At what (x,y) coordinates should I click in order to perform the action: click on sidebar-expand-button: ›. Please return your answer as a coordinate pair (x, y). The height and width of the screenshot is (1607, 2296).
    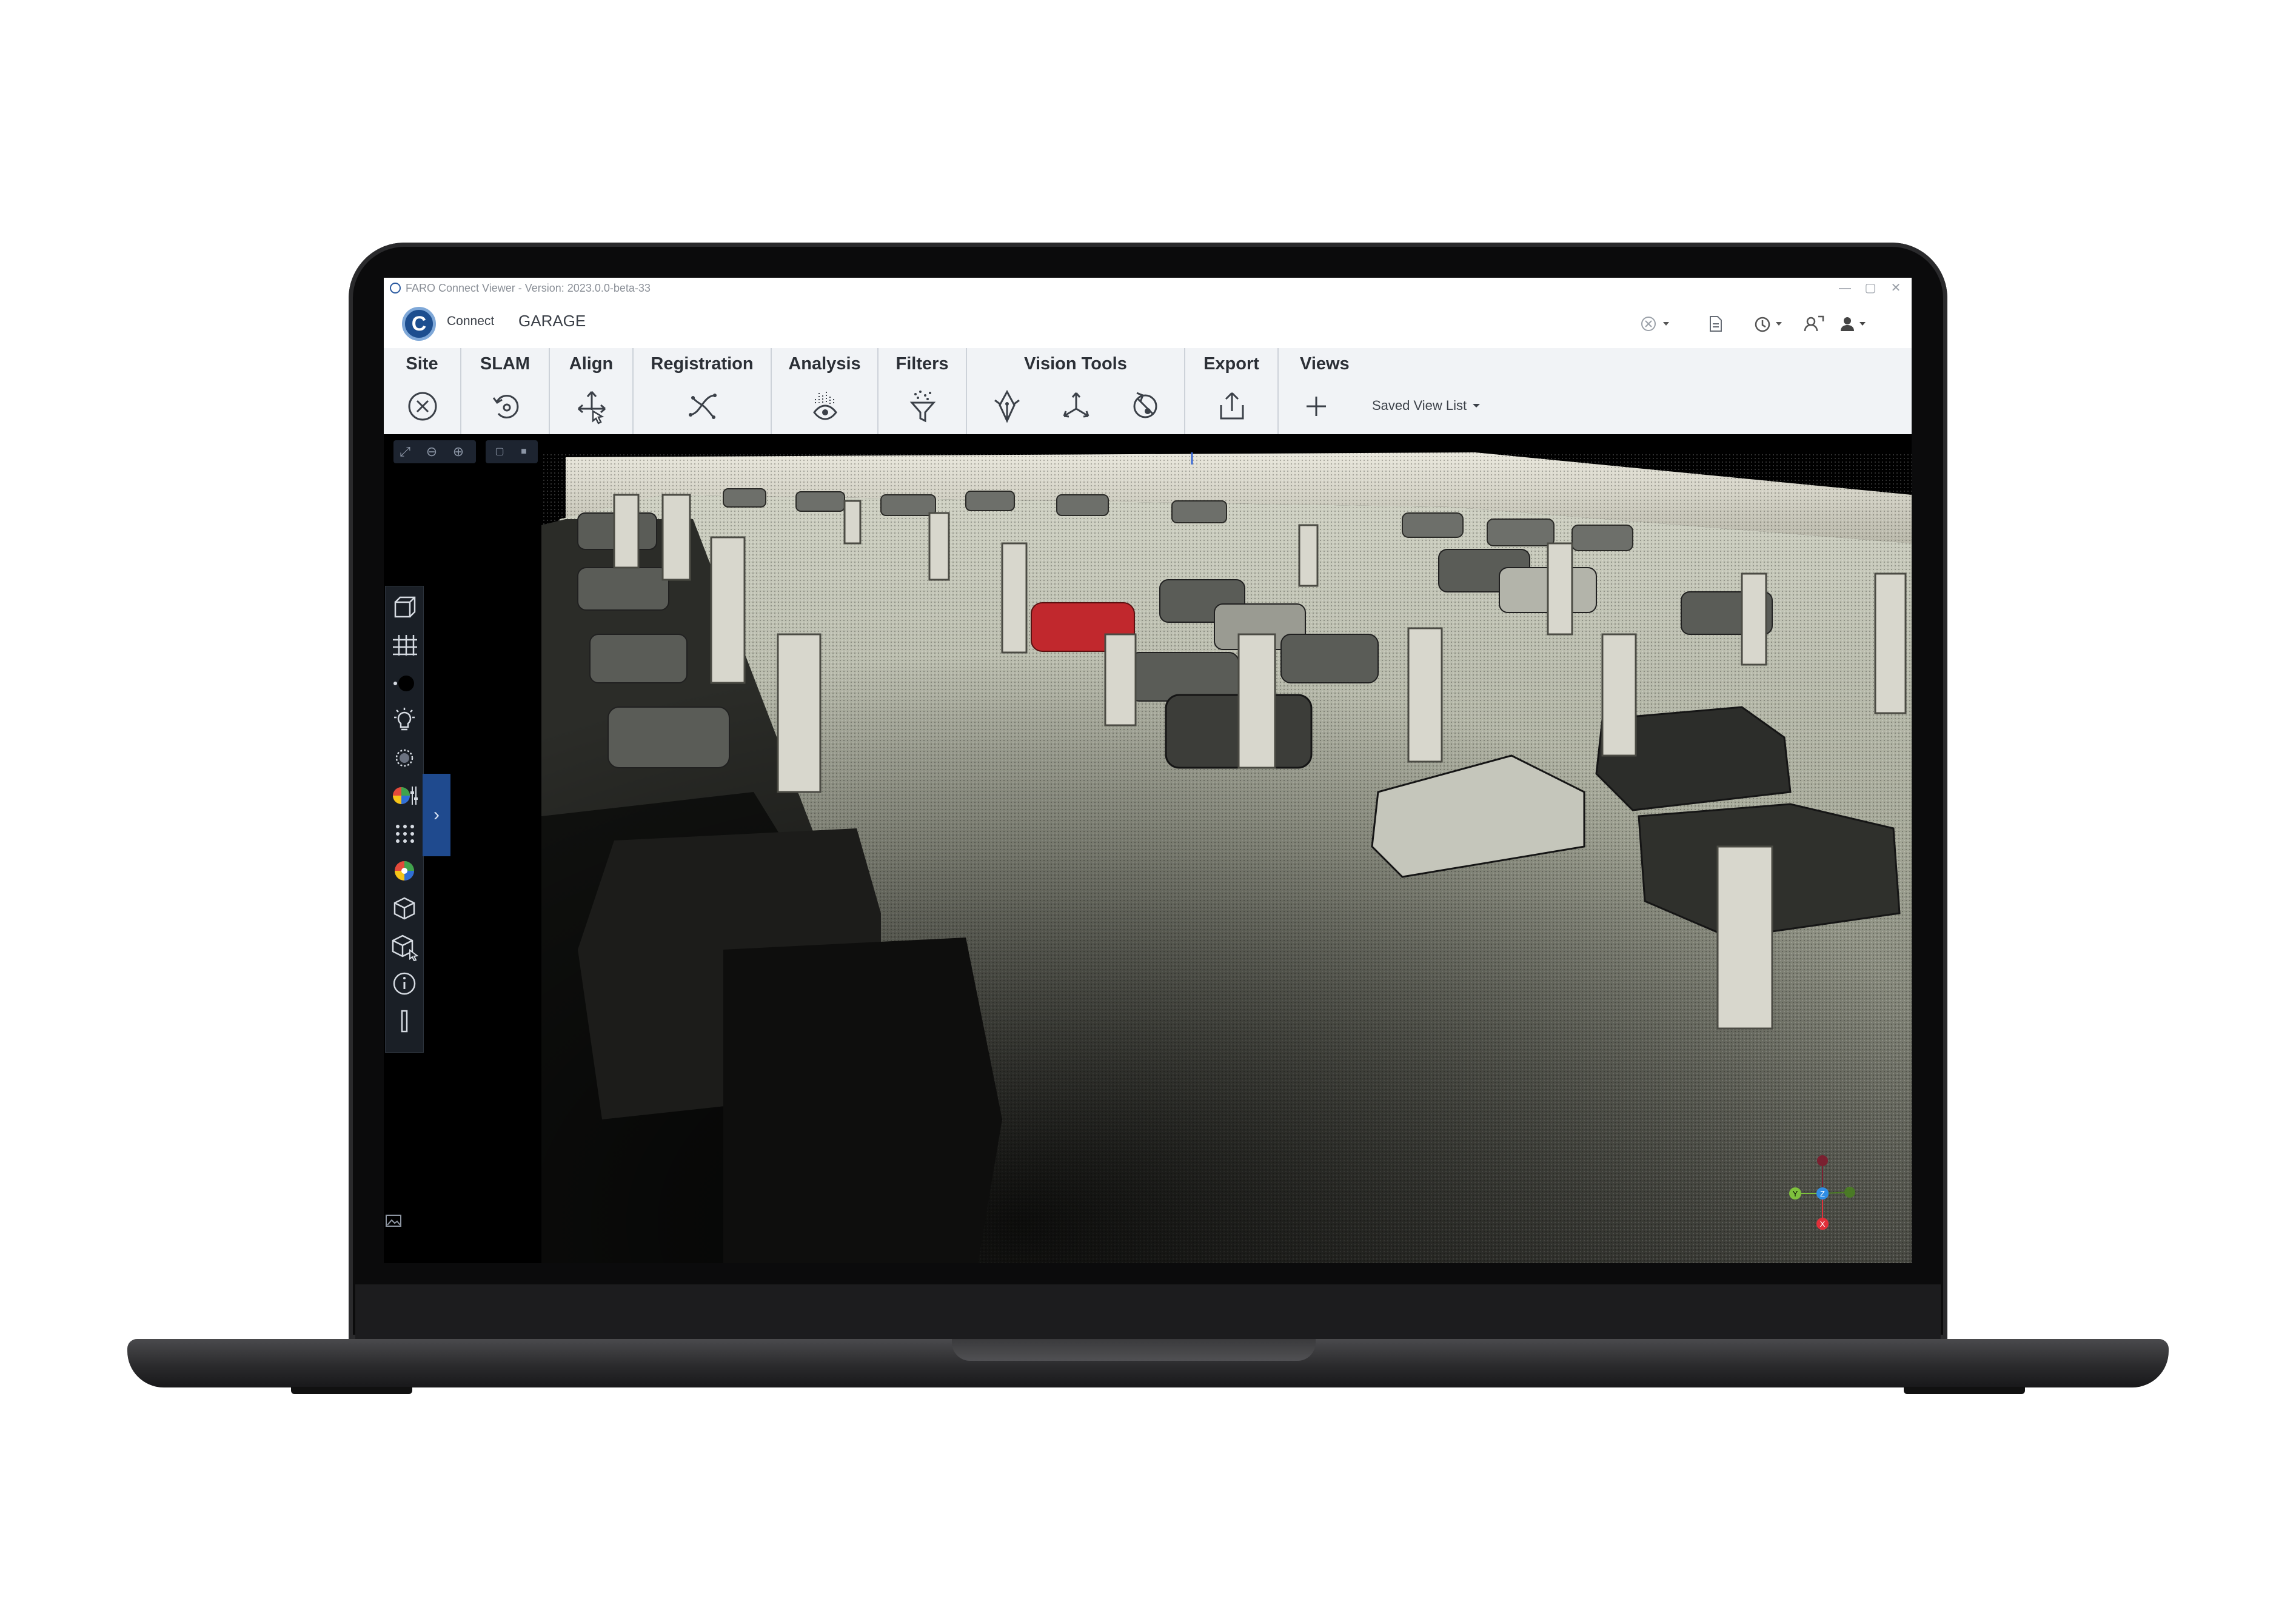
    Looking at the image, I should click on (436, 815).